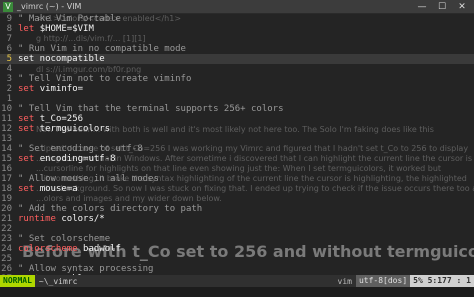  What do you see at coordinates (237, 269) in the screenshot?
I see `code-line: 26 " Allow syntax processing` at bounding box center [237, 269].